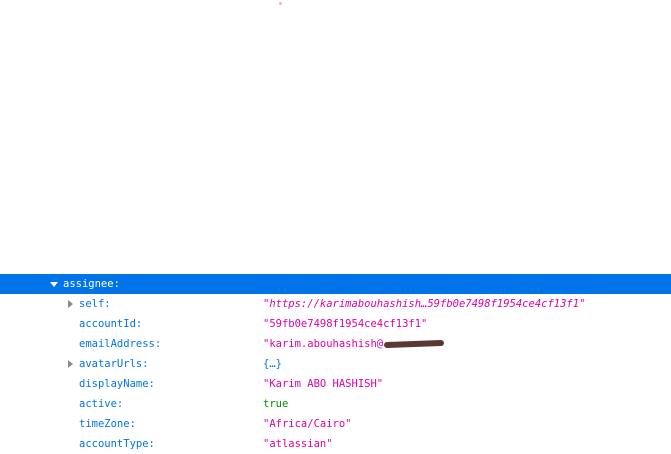 The image size is (671, 454). I want to click on json-key: emailAddress:, so click(120, 344).